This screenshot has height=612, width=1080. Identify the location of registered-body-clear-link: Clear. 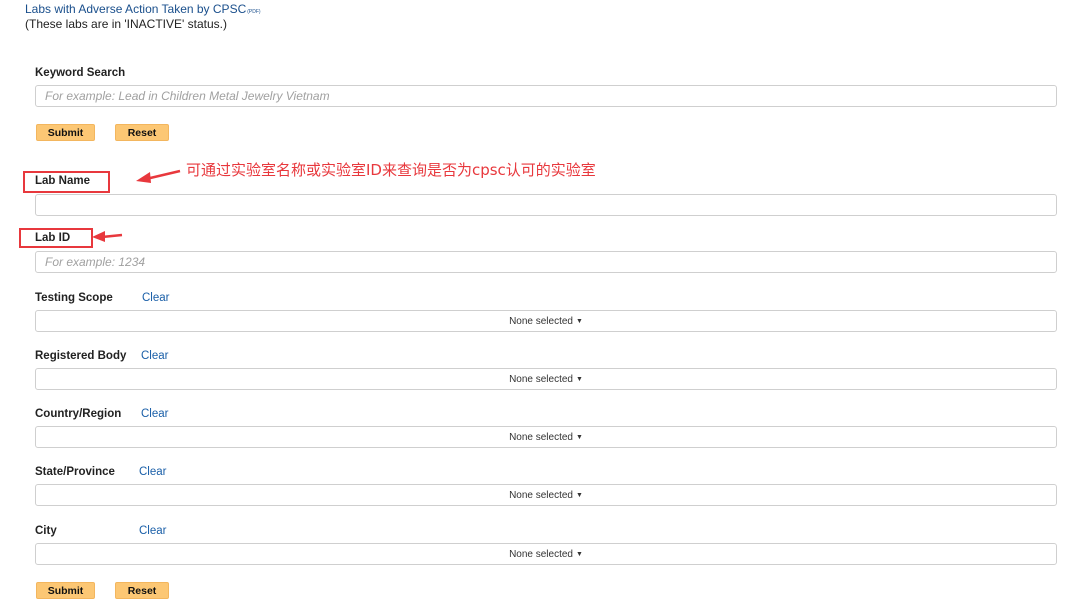
(154, 356).